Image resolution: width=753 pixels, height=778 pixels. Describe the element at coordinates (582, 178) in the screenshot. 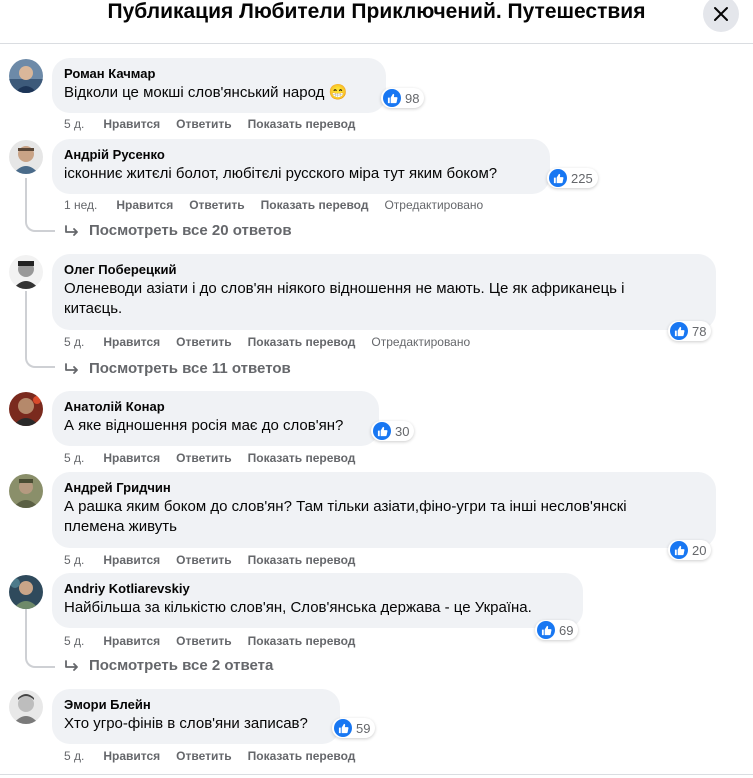

I see `reaction-number: 225` at that location.